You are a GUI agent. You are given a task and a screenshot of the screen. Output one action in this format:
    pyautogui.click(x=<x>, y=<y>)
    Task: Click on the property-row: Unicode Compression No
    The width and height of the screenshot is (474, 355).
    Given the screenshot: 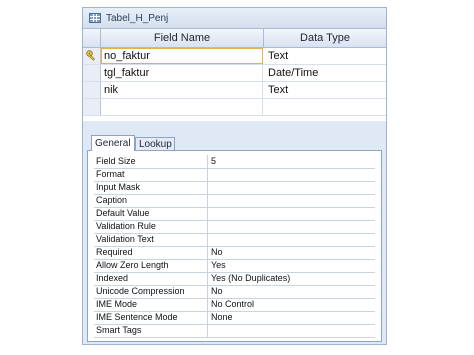 What is the action you would take?
    pyautogui.click(x=234, y=292)
    